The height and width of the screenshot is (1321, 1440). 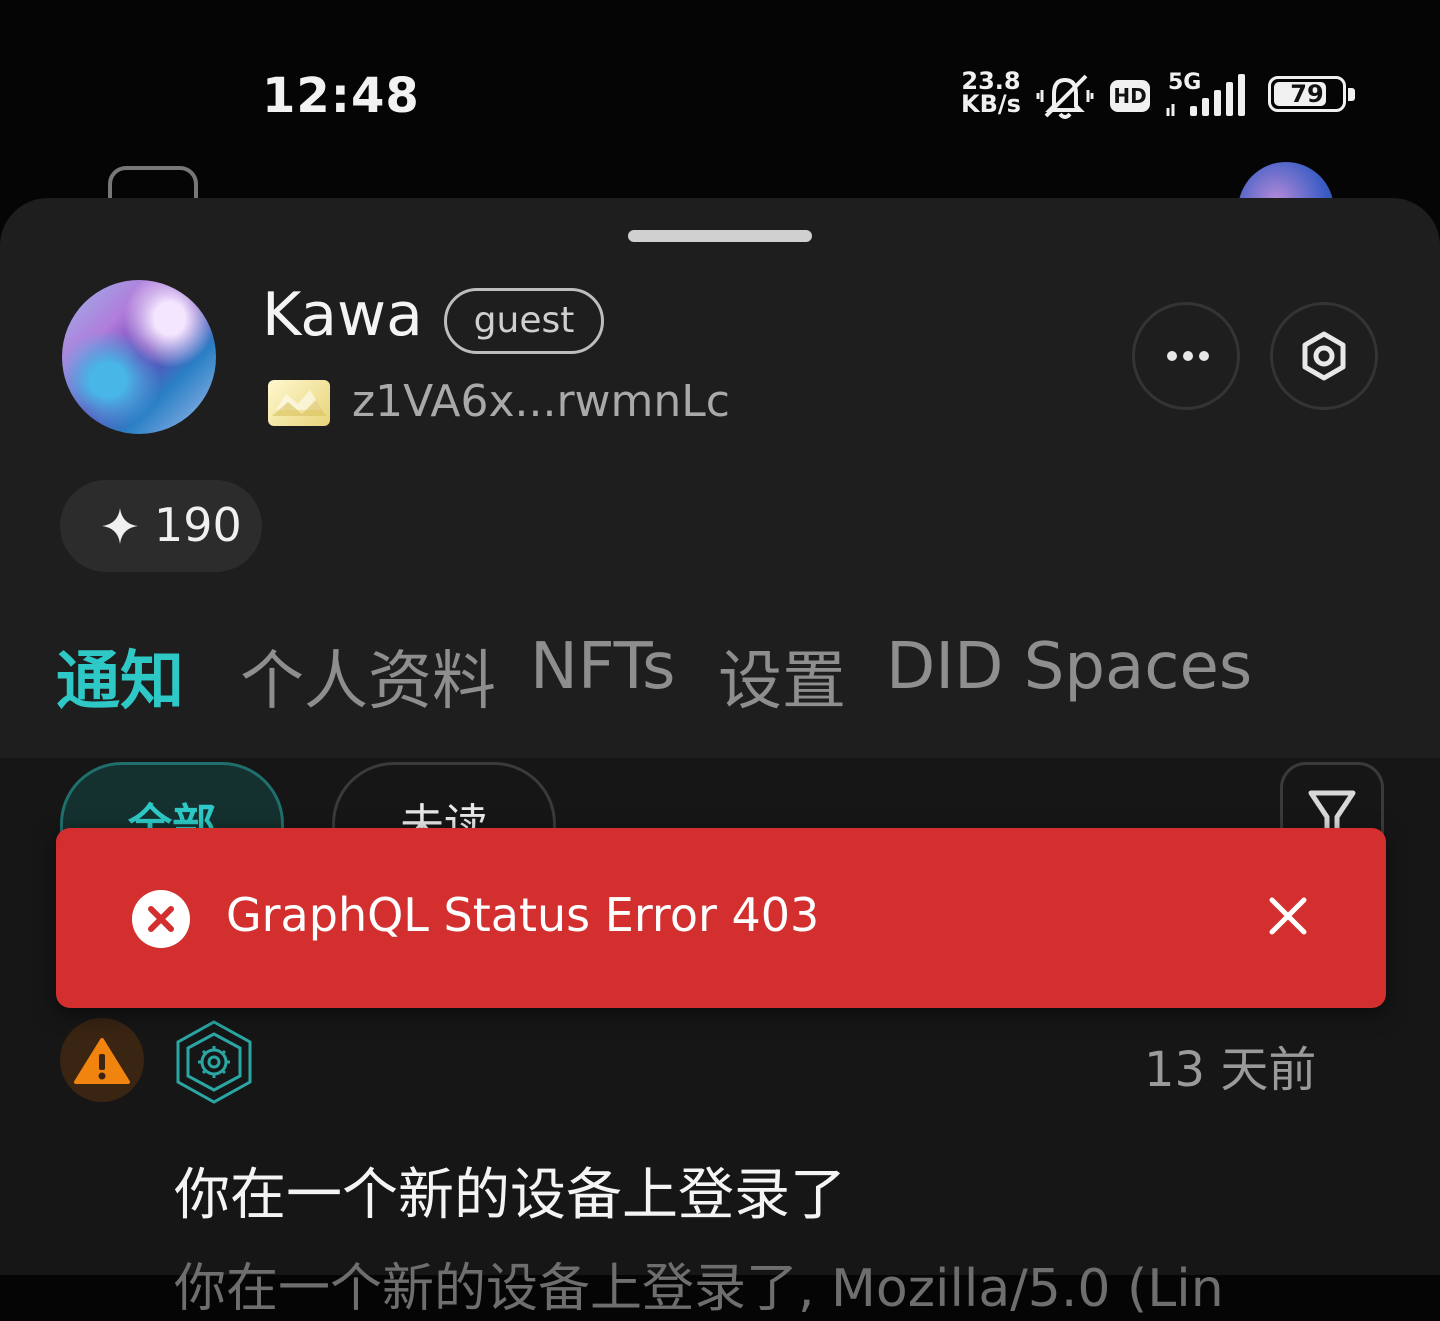 I want to click on user-name: Kawa, so click(x=342, y=315).